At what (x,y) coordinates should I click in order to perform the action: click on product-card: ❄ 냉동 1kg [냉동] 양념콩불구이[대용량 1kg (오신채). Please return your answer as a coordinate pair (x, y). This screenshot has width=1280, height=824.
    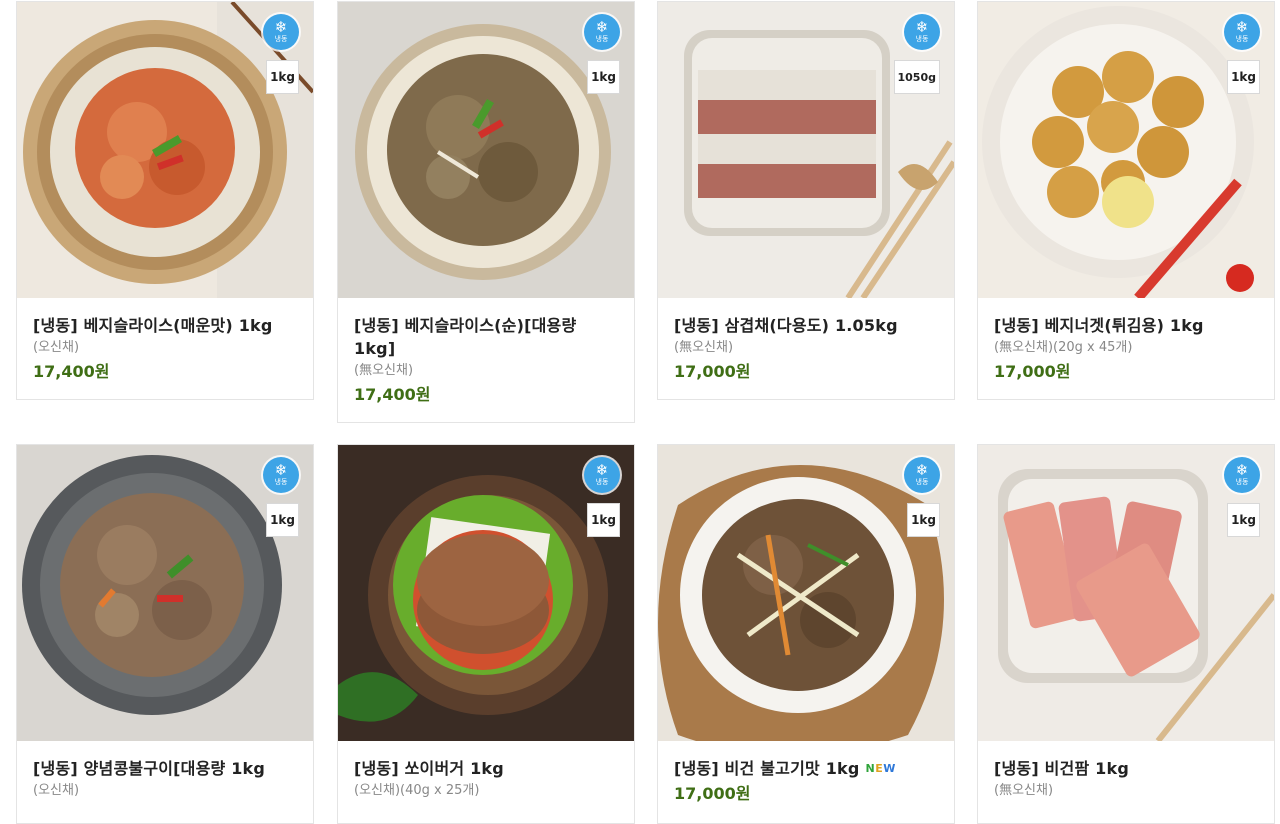
    Looking at the image, I should click on (165, 634).